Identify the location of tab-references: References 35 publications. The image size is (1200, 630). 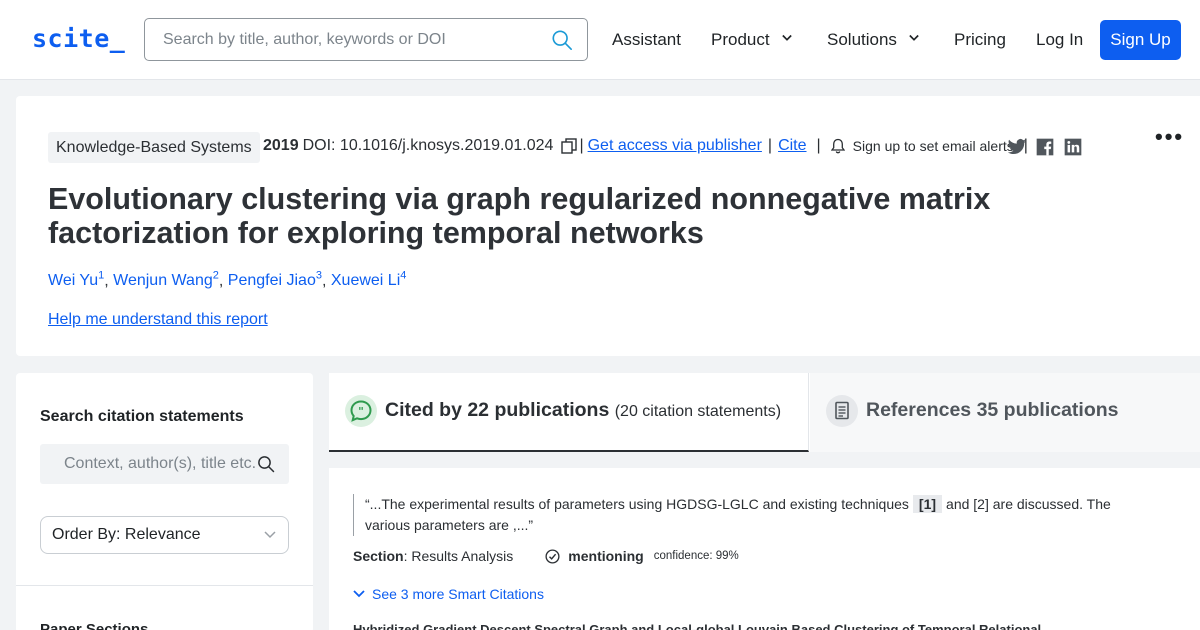
(1005, 412).